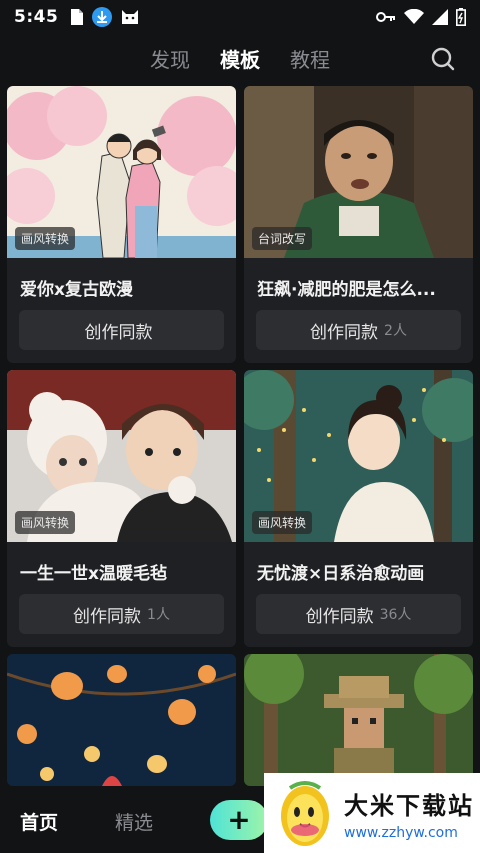  I want to click on search-button, so click(443, 59).